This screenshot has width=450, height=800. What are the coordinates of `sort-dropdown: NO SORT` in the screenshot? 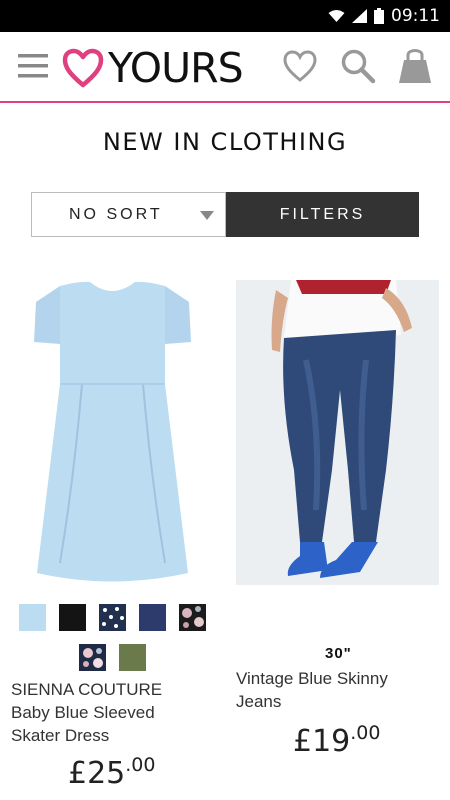 It's located at (128, 214).